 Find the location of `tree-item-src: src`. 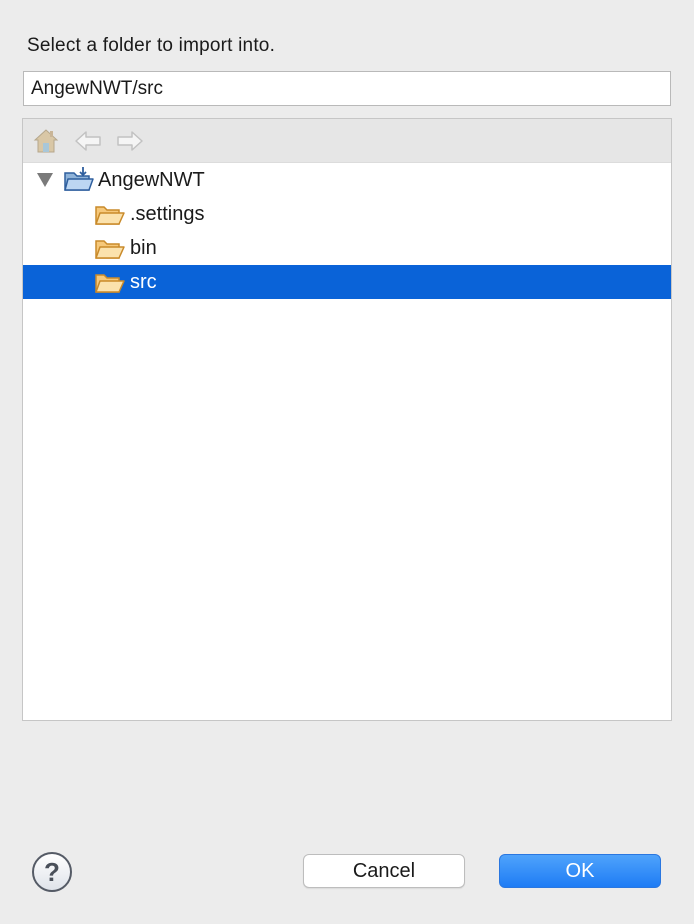

tree-item-src: src is located at coordinates (347, 282).